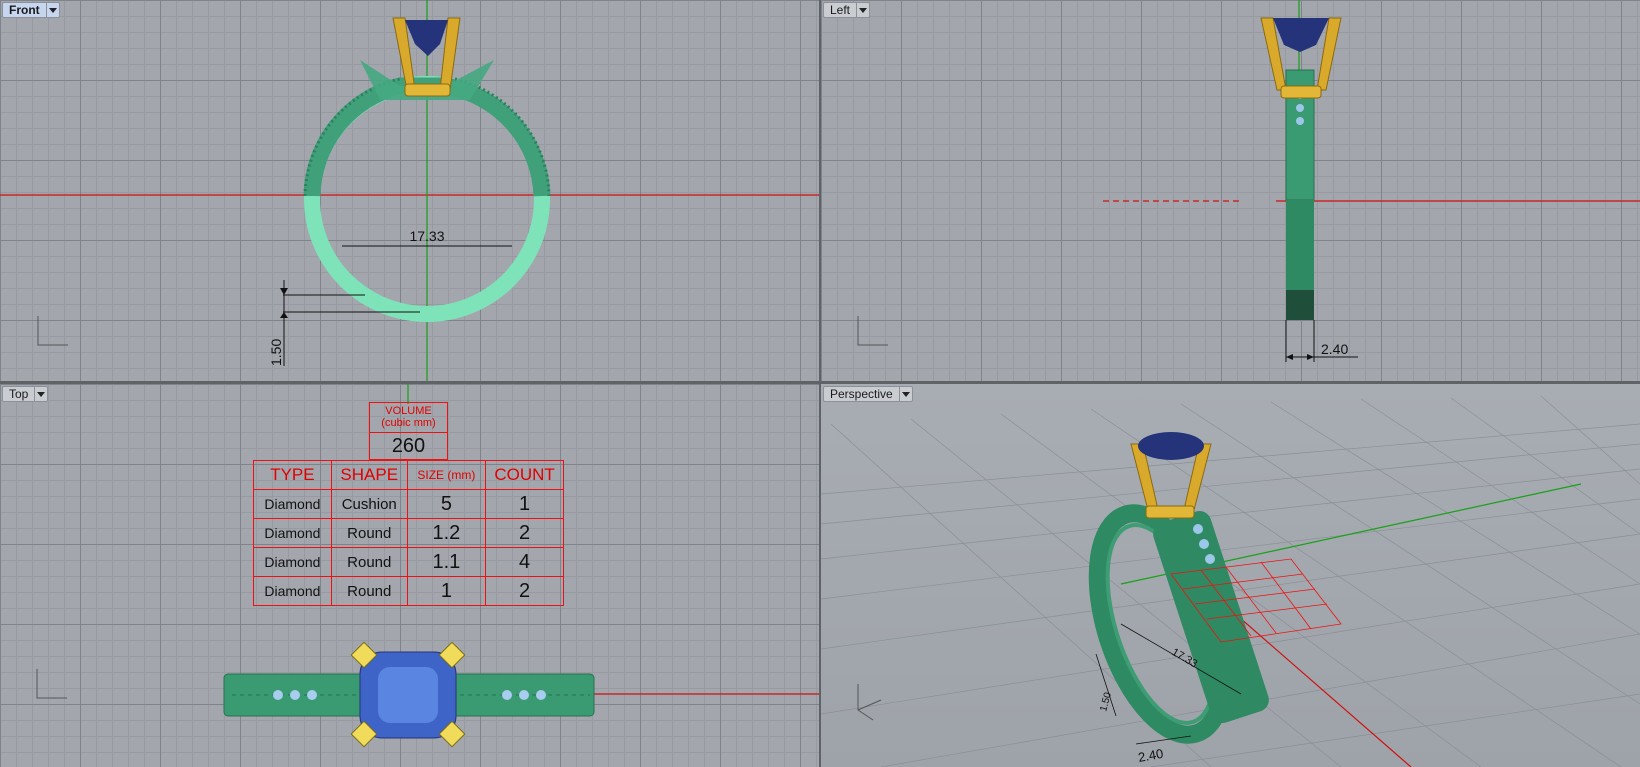  What do you see at coordinates (861, 394) in the screenshot?
I see `viewport-title: Perspective` at bounding box center [861, 394].